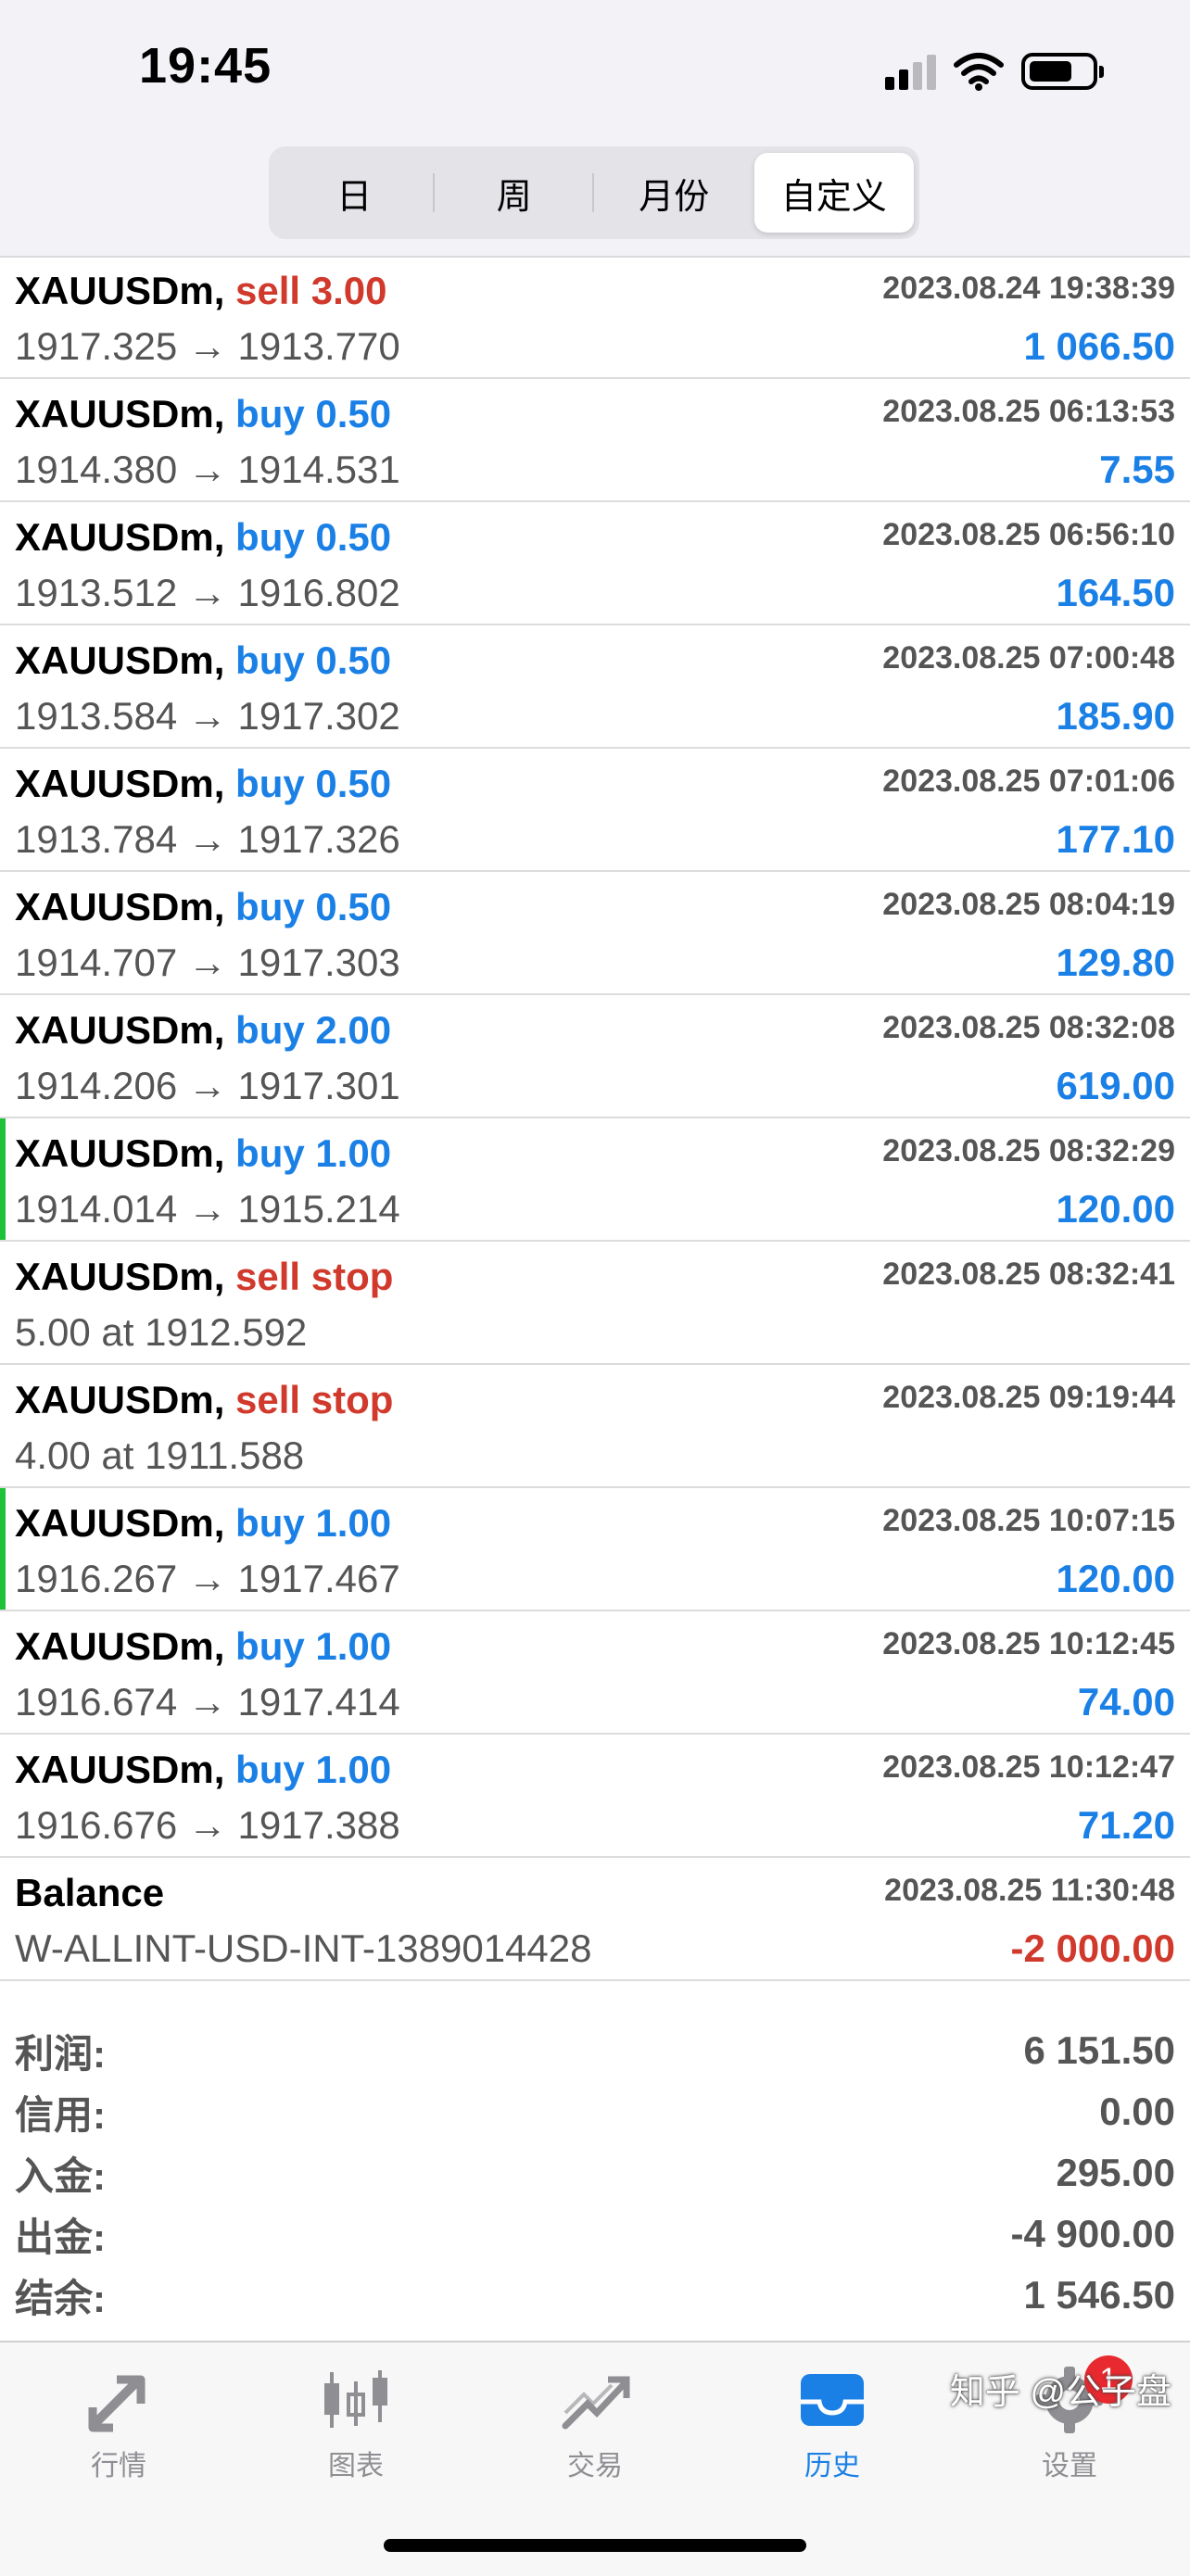 The width and height of the screenshot is (1190, 2576). I want to click on trade-icon, so click(595, 2400).